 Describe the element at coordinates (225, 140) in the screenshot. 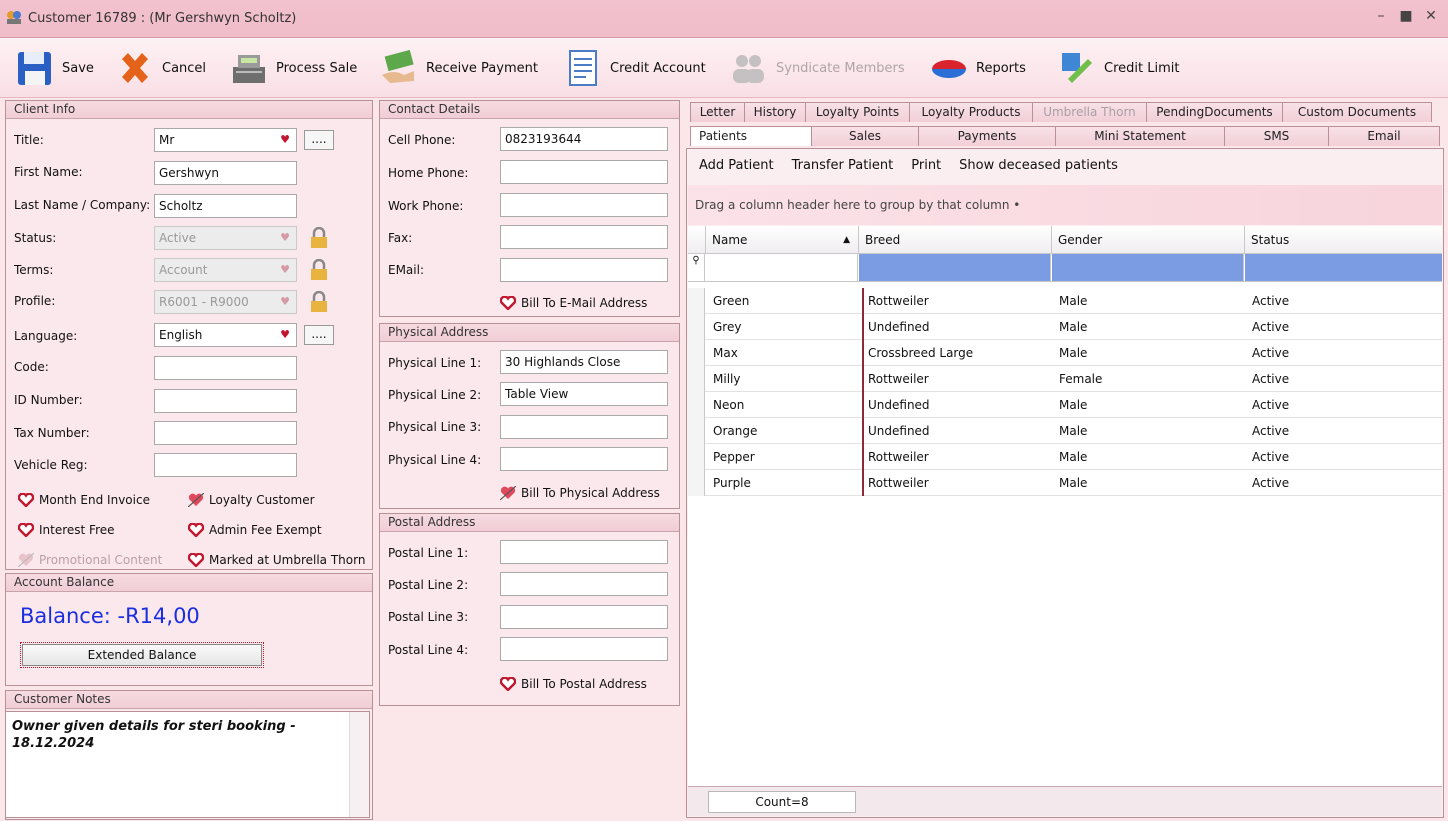

I see `title-select: Mr ♥` at that location.